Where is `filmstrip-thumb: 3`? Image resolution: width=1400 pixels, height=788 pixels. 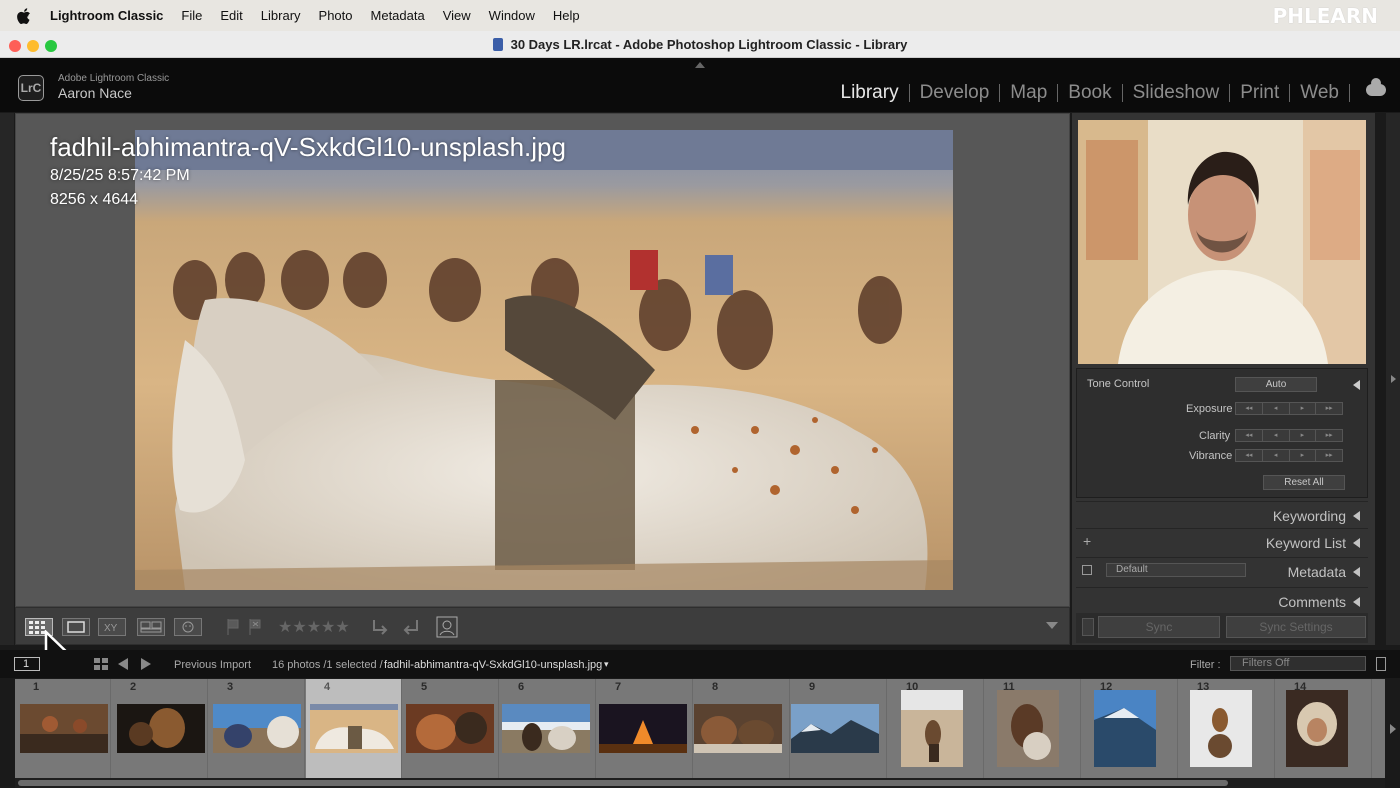 filmstrip-thumb: 3 is located at coordinates (257, 728).